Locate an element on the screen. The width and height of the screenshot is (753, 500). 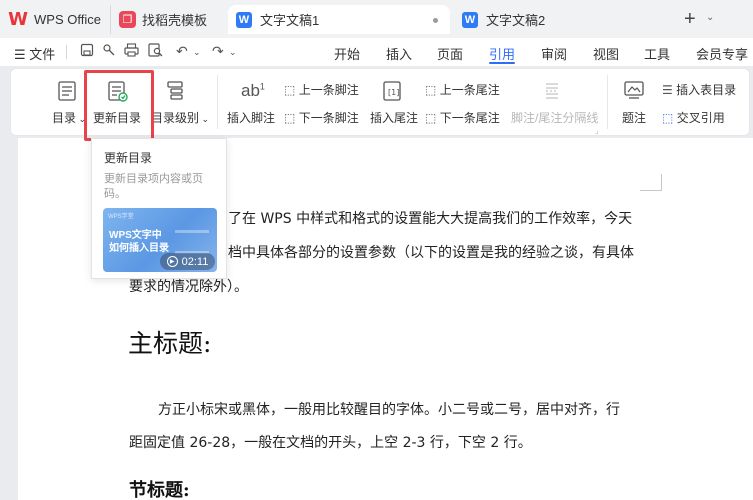
undo-chevron-down-icon: ⌄ is located at coordinates (197, 52).